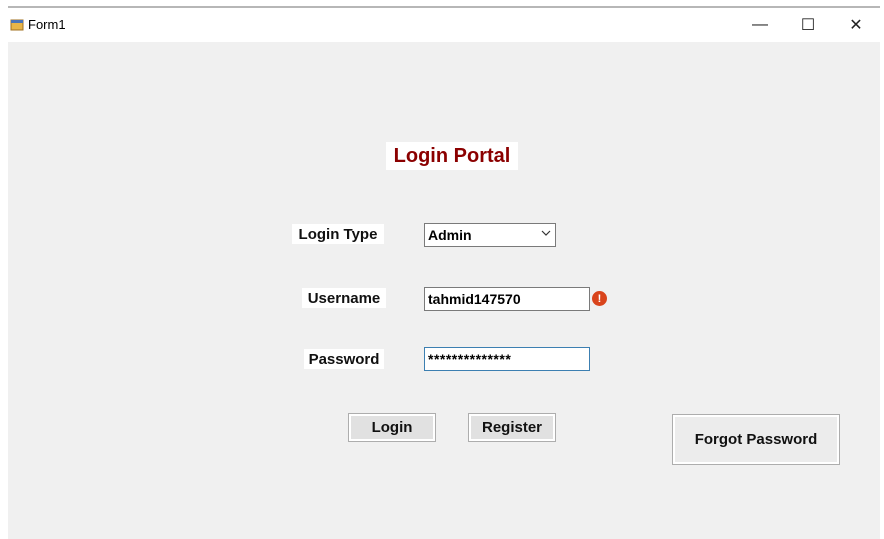 The image size is (884, 539). What do you see at coordinates (338, 234) in the screenshot?
I see `login-type-label: Login Type` at bounding box center [338, 234].